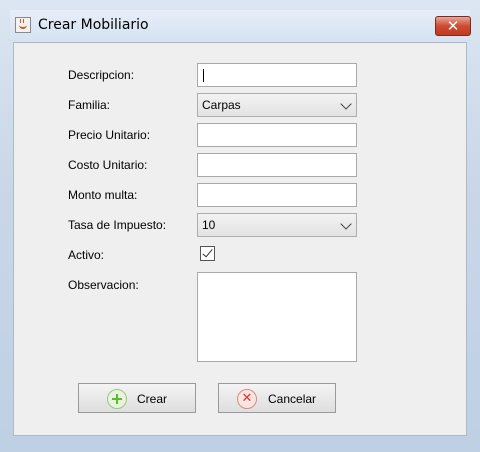 This screenshot has height=452, width=480. Describe the element at coordinates (277, 317) in the screenshot. I see `observacion-textarea` at that location.